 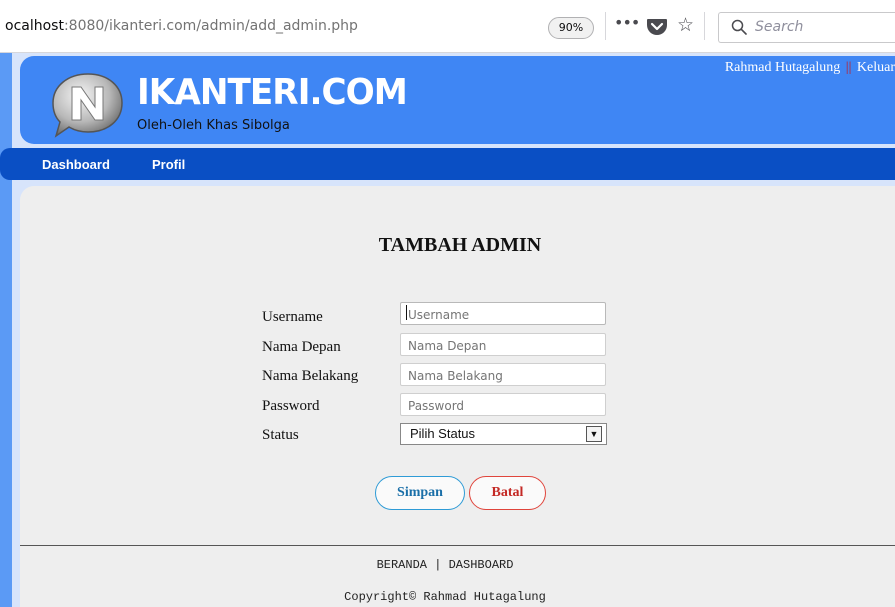 What do you see at coordinates (503, 313) in the screenshot?
I see `username-input` at bounding box center [503, 313].